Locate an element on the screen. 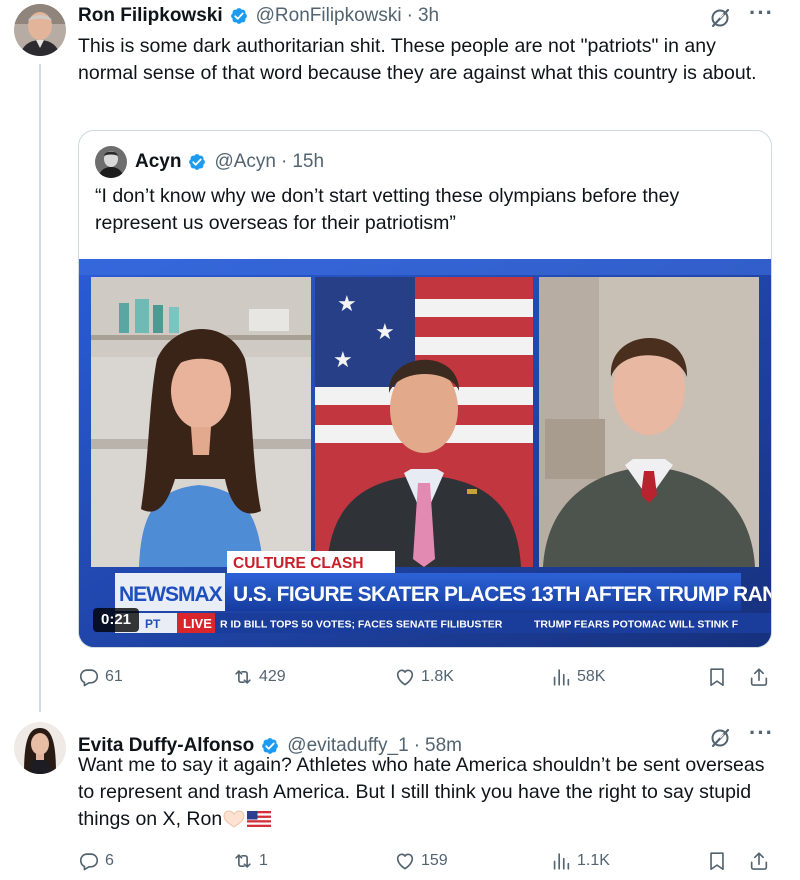 The height and width of the screenshot is (880, 800). repost-button: 429 is located at coordinates (259, 677).